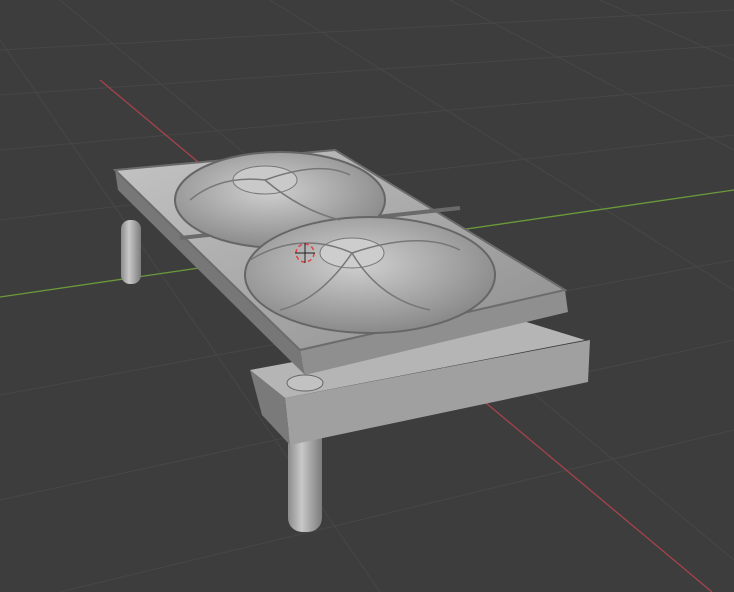 The image size is (734, 592). I want to click on back-leg, so click(131, 252).